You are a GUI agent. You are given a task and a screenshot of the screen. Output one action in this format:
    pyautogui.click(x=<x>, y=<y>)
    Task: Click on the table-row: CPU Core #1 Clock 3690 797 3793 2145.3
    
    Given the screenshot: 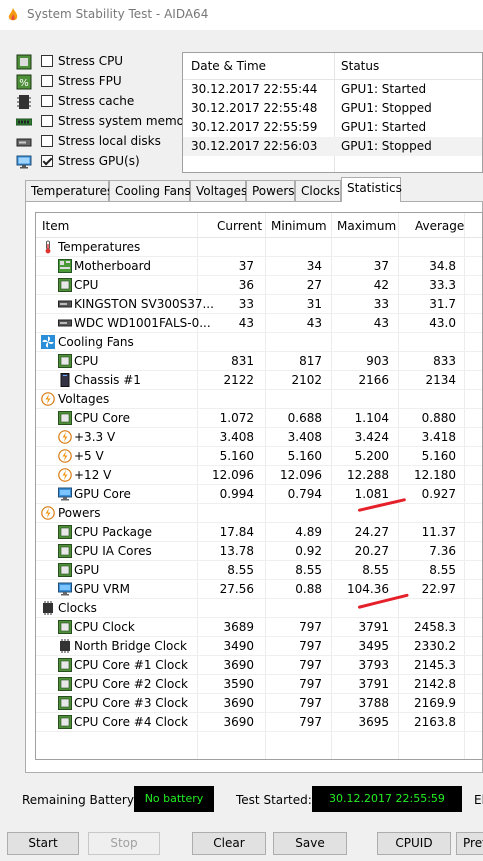 What is the action you would take?
    pyautogui.click(x=259, y=665)
    